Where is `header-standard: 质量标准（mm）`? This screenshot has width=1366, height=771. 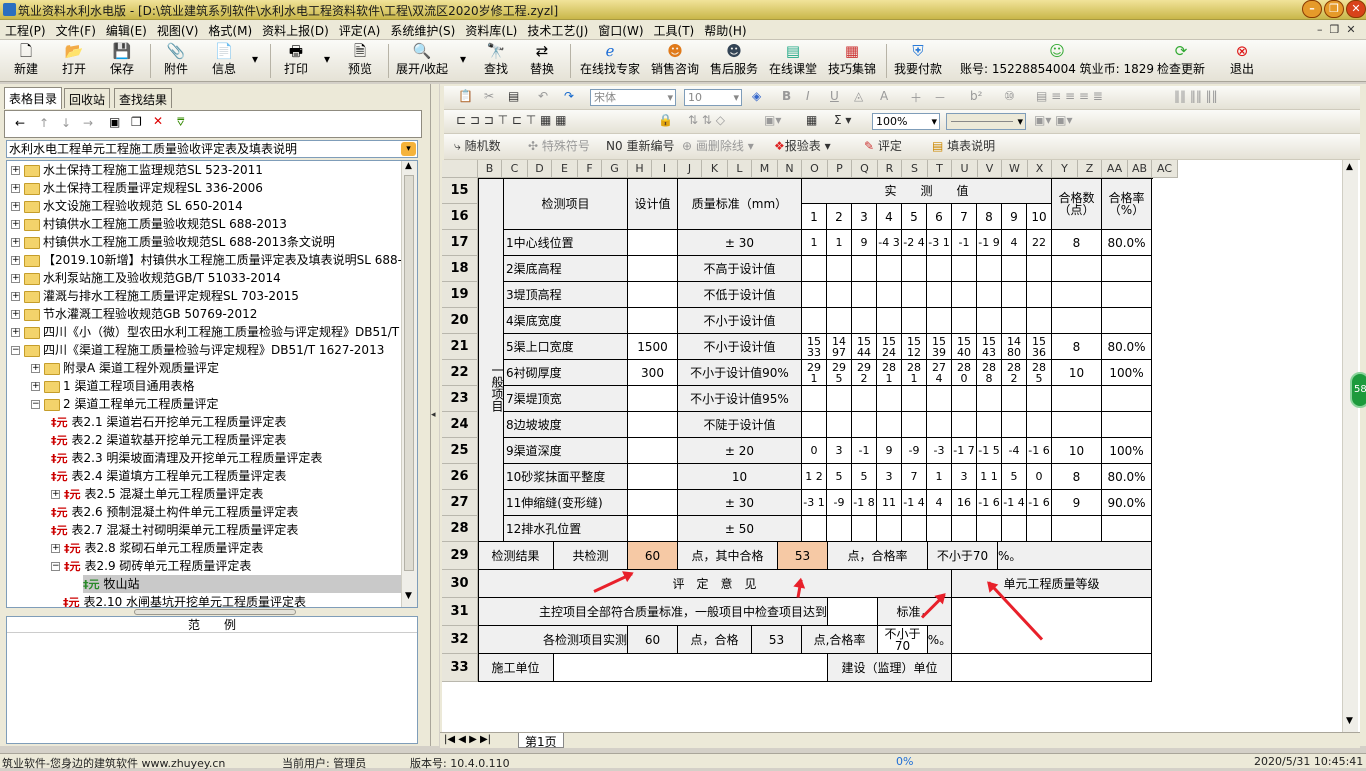
header-standard: 质量标准（mm） is located at coordinates (740, 204).